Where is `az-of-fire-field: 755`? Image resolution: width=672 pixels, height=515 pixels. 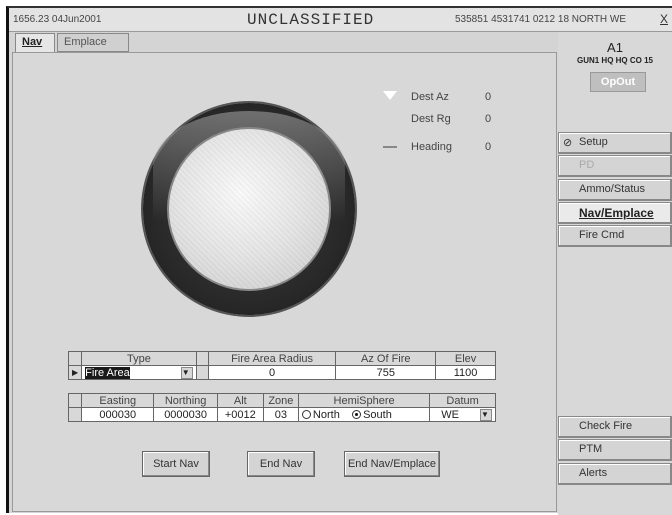
az-of-fire-field: 755 is located at coordinates (386, 372).